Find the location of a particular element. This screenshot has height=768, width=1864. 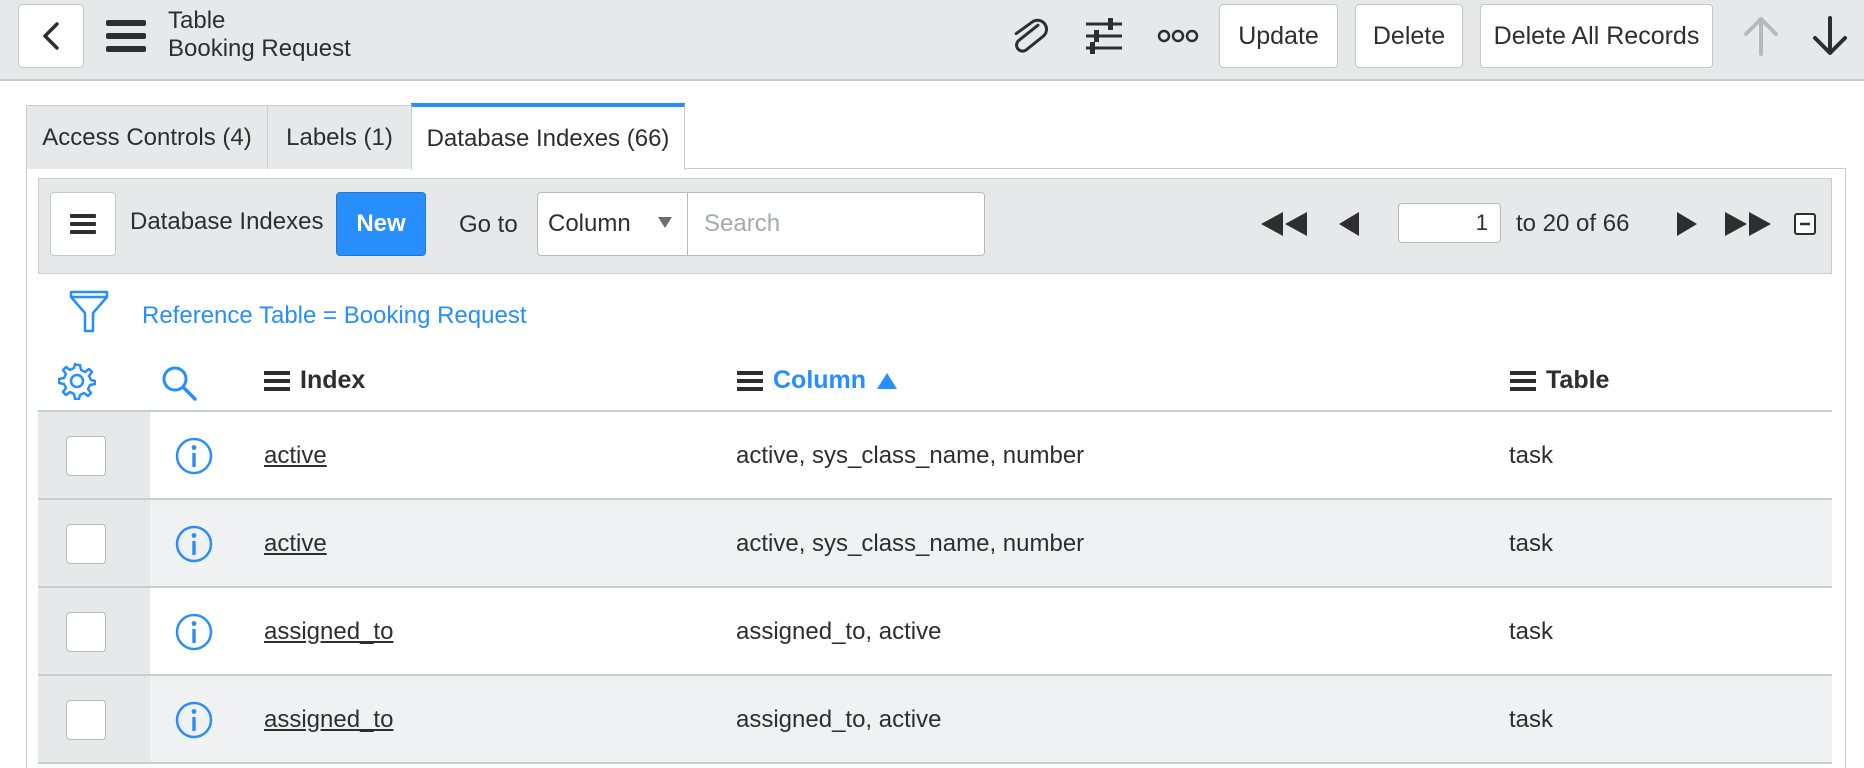

next-record-button is located at coordinates (1830, 36).